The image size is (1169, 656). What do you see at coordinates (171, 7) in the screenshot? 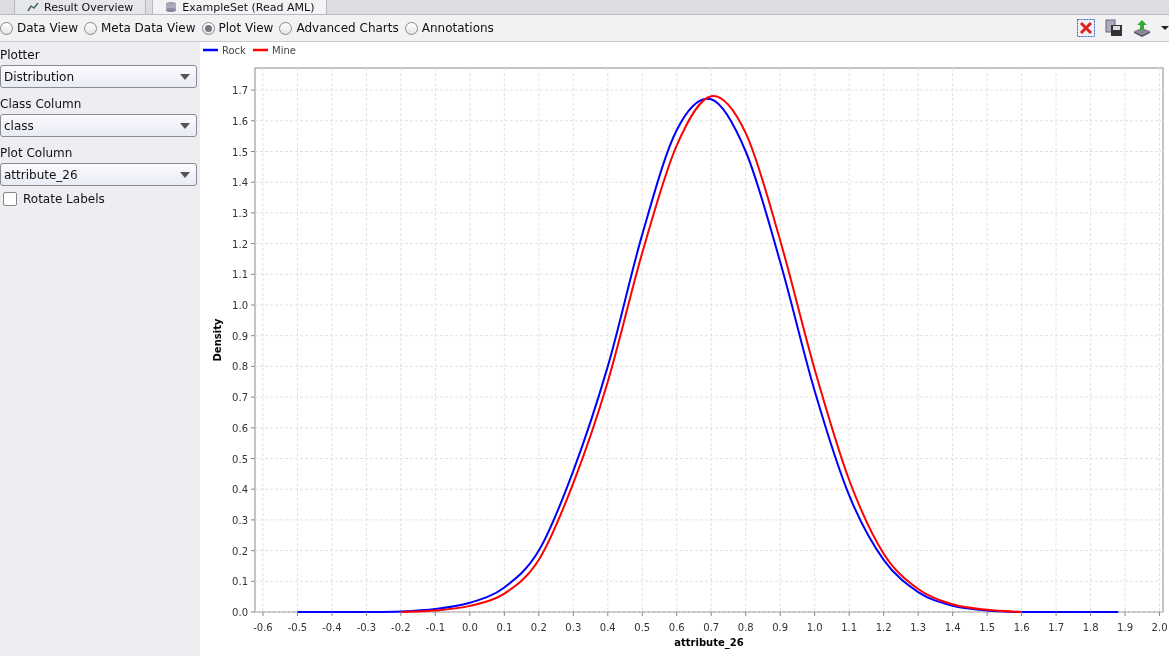
I see `database-icon` at bounding box center [171, 7].